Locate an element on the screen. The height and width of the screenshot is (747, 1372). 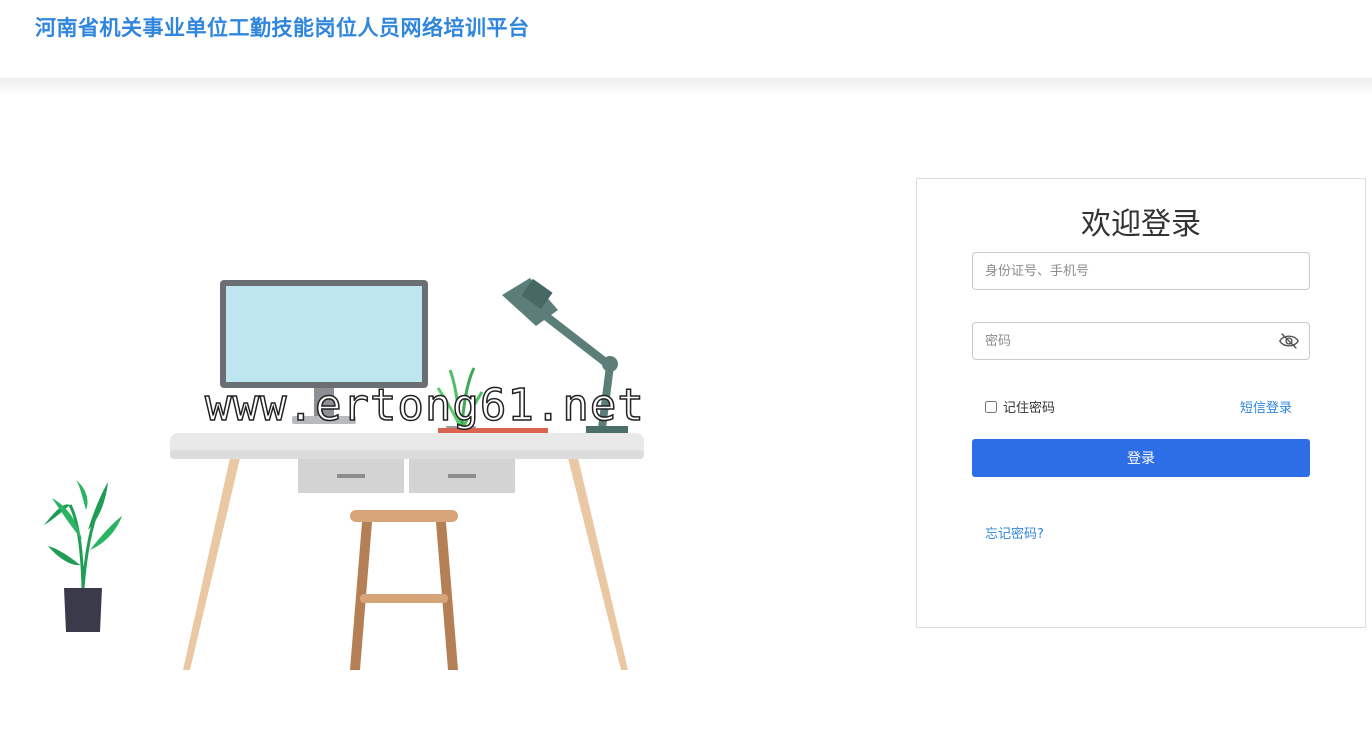
username-input is located at coordinates (1141, 271).